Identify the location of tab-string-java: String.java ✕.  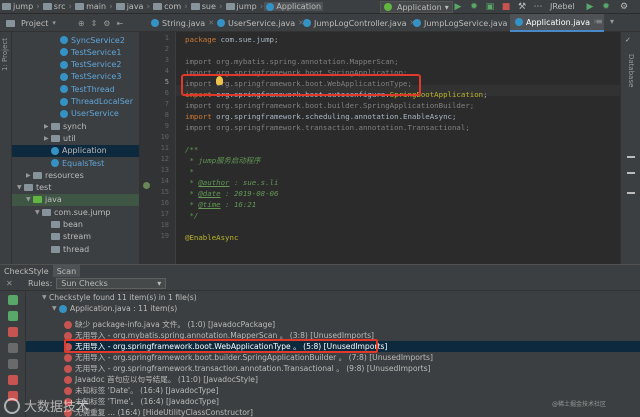
(182, 23).